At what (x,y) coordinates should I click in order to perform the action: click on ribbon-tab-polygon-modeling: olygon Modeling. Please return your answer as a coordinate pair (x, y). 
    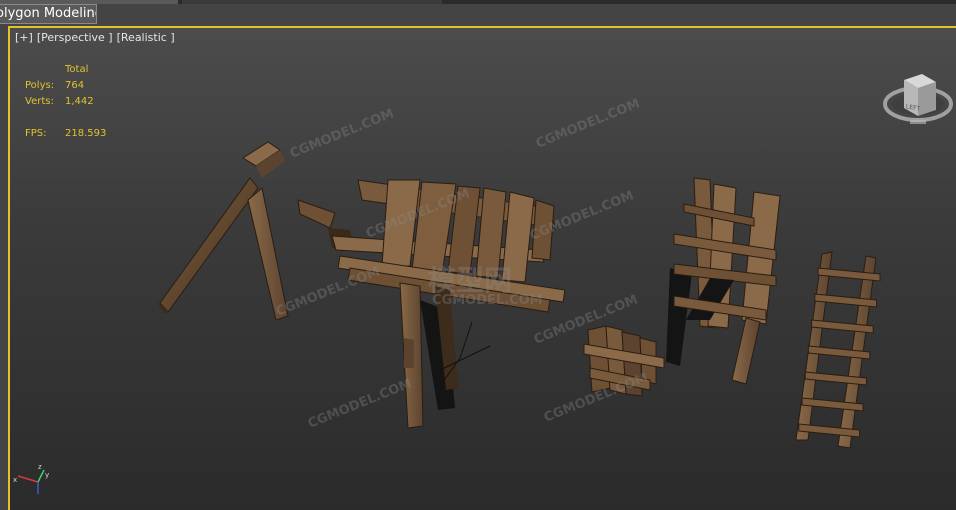
    Looking at the image, I should click on (48, 14).